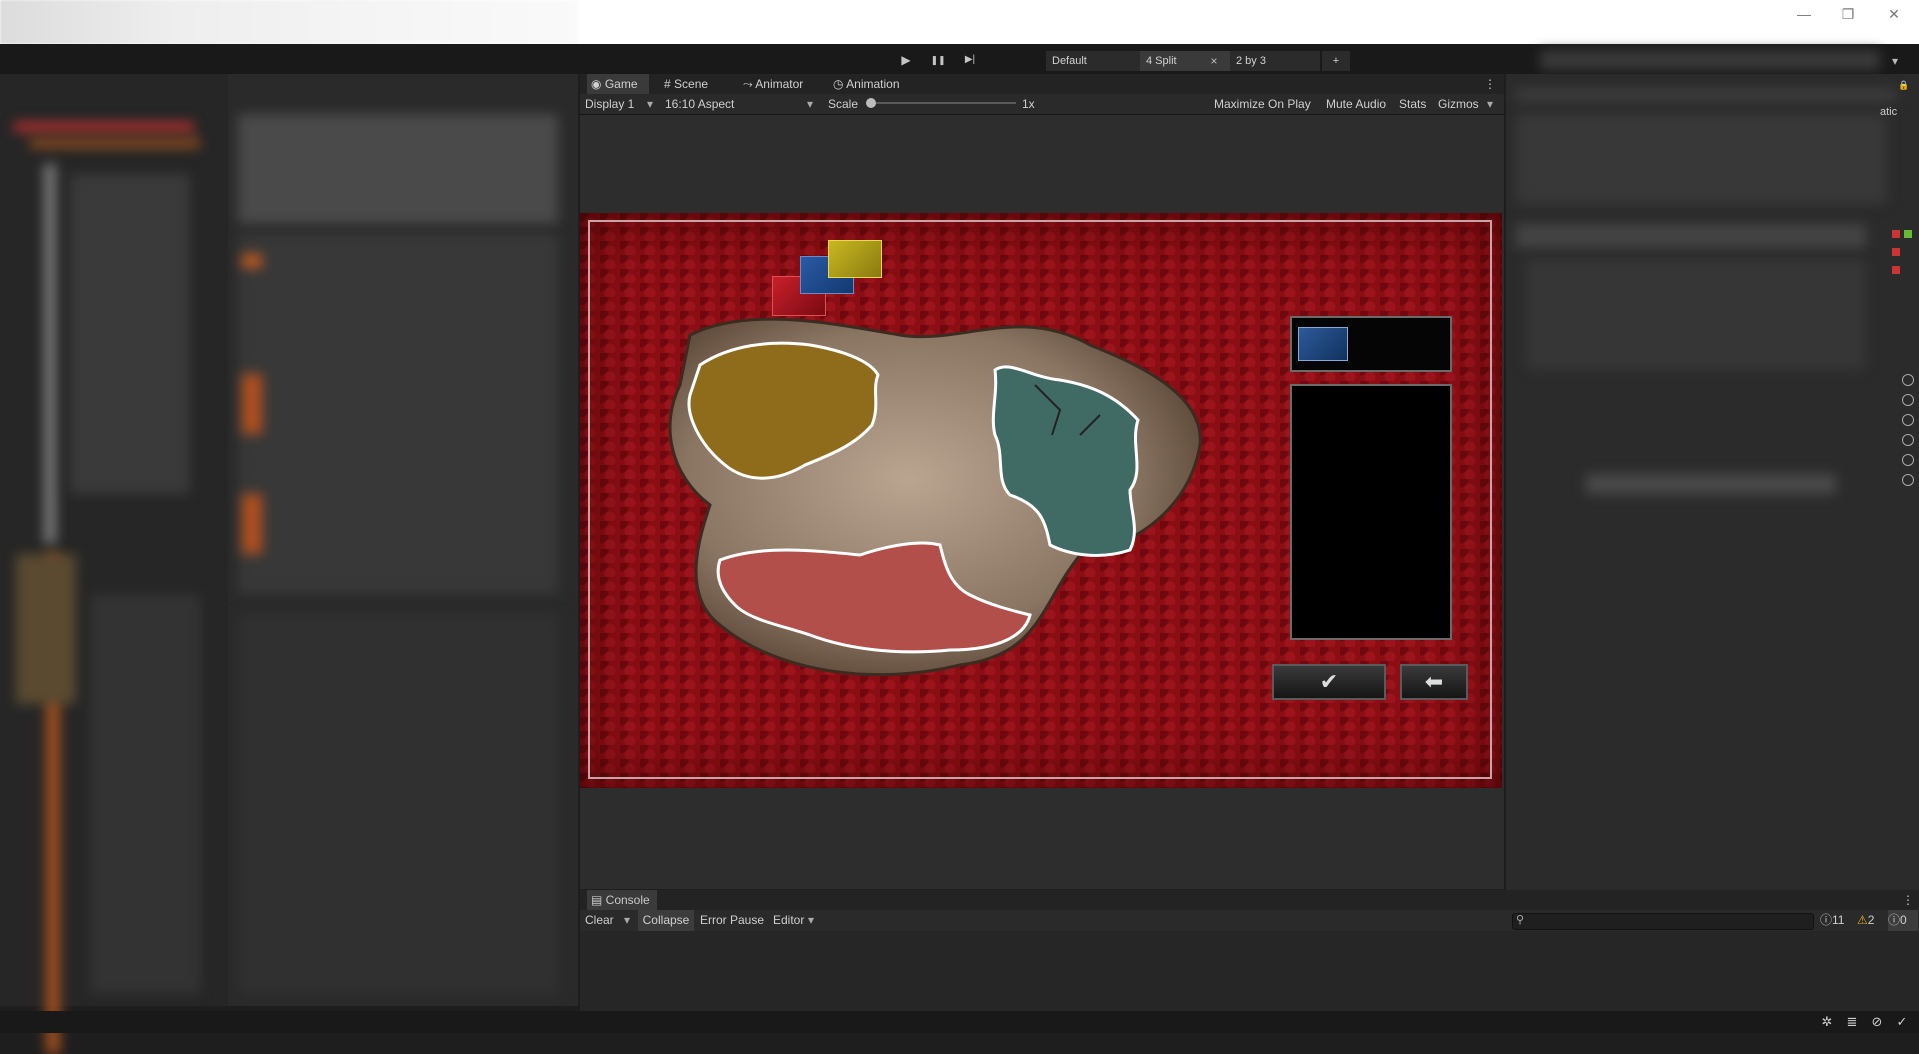 This screenshot has width=1919, height=1054. What do you see at coordinates (1042, 84) in the screenshot?
I see `view-tab-bar` at bounding box center [1042, 84].